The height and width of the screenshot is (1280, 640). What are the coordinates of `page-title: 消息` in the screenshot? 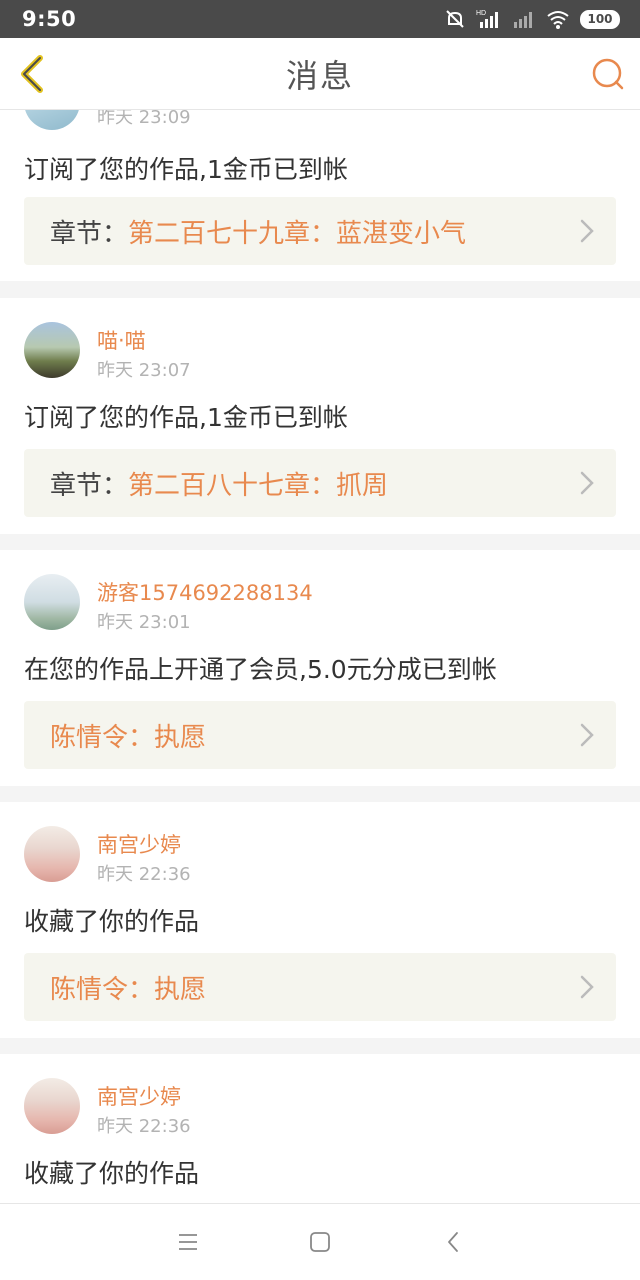 It's located at (319, 75).